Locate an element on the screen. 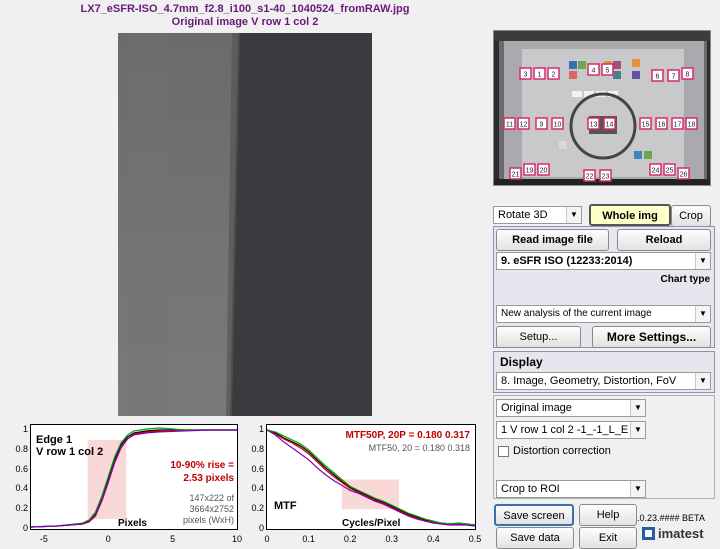  roi-box: 17 is located at coordinates (677, 123).